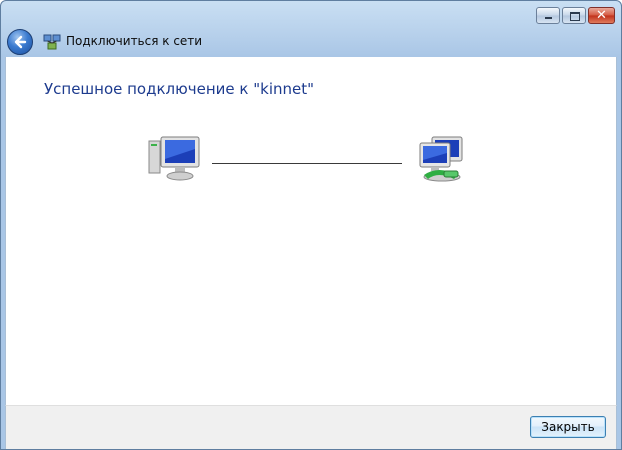 The height and width of the screenshot is (450, 622). What do you see at coordinates (441, 159) in the screenshot?
I see `network-icon` at bounding box center [441, 159].